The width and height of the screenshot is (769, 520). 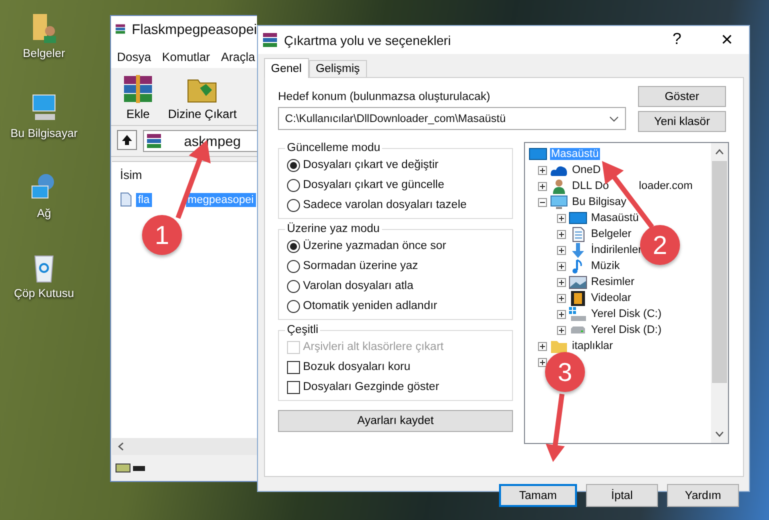 What do you see at coordinates (126, 199) in the screenshot?
I see `file-icon` at bounding box center [126, 199].